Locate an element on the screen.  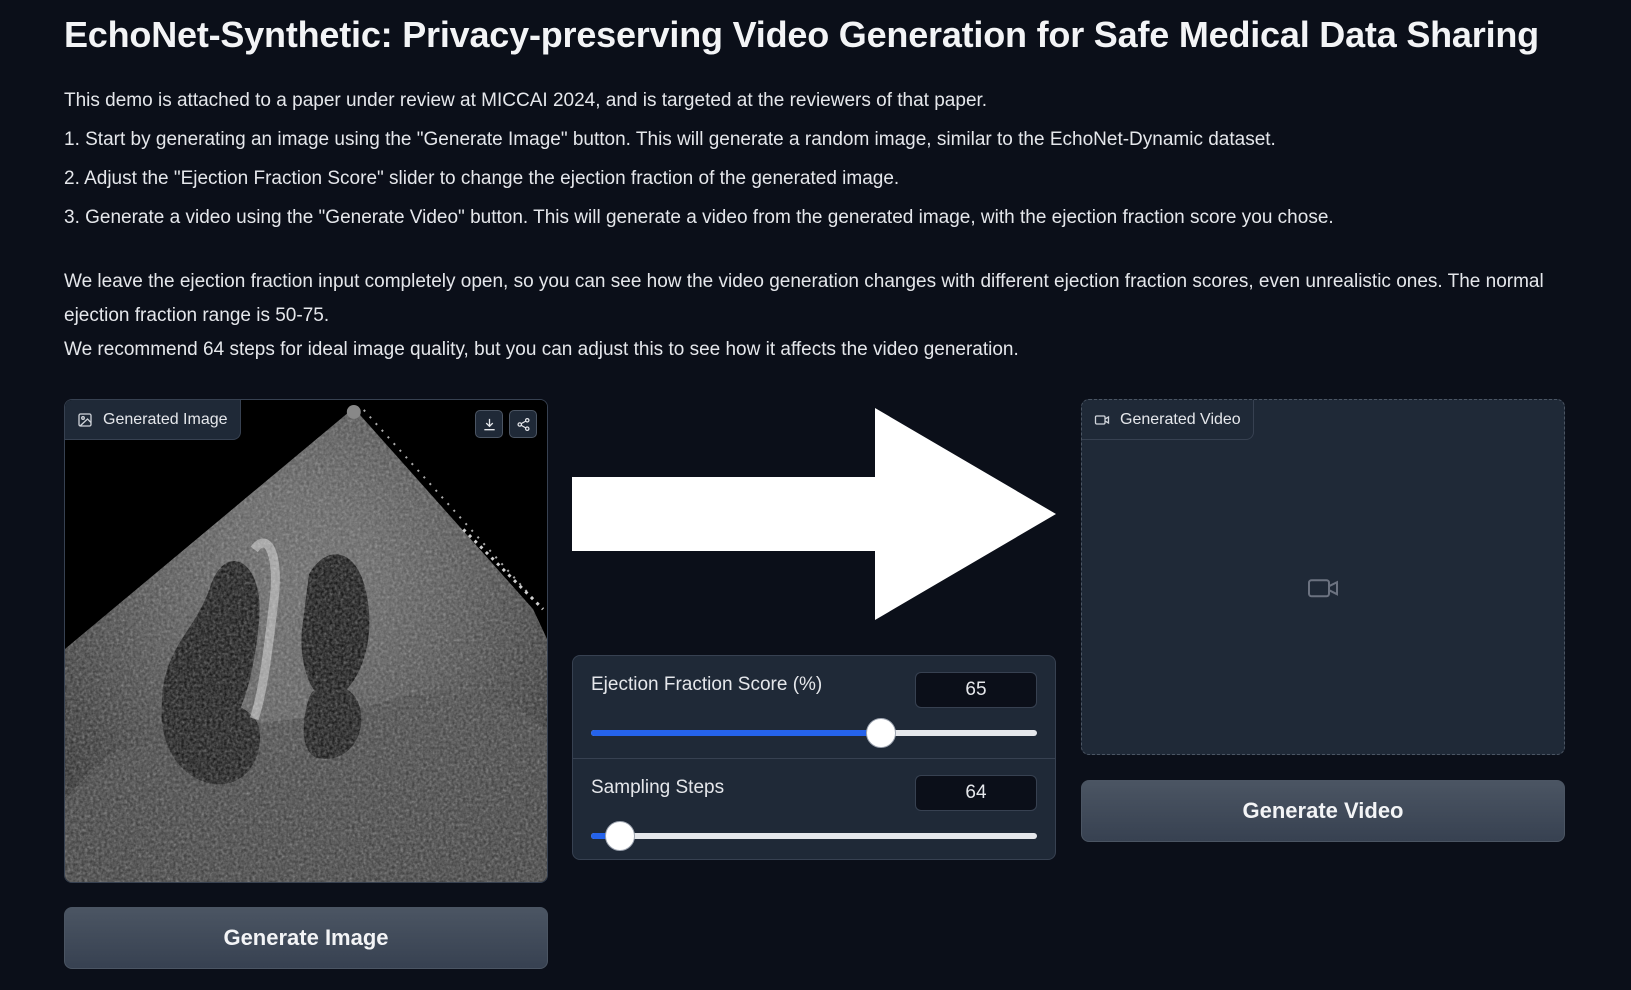
video-icon is located at coordinates (1102, 419).